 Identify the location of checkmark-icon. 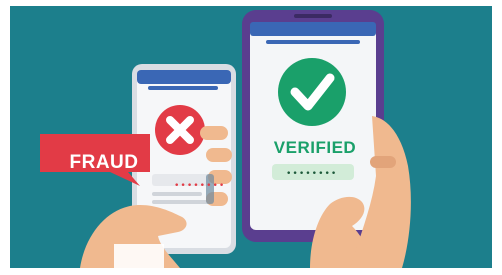
(312, 92).